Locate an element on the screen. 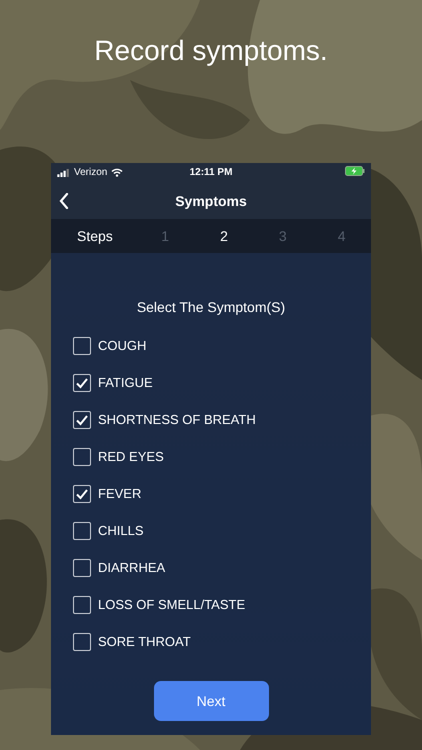 Image resolution: width=422 pixels, height=750 pixels. symptom-label: FEVER is located at coordinates (120, 493).